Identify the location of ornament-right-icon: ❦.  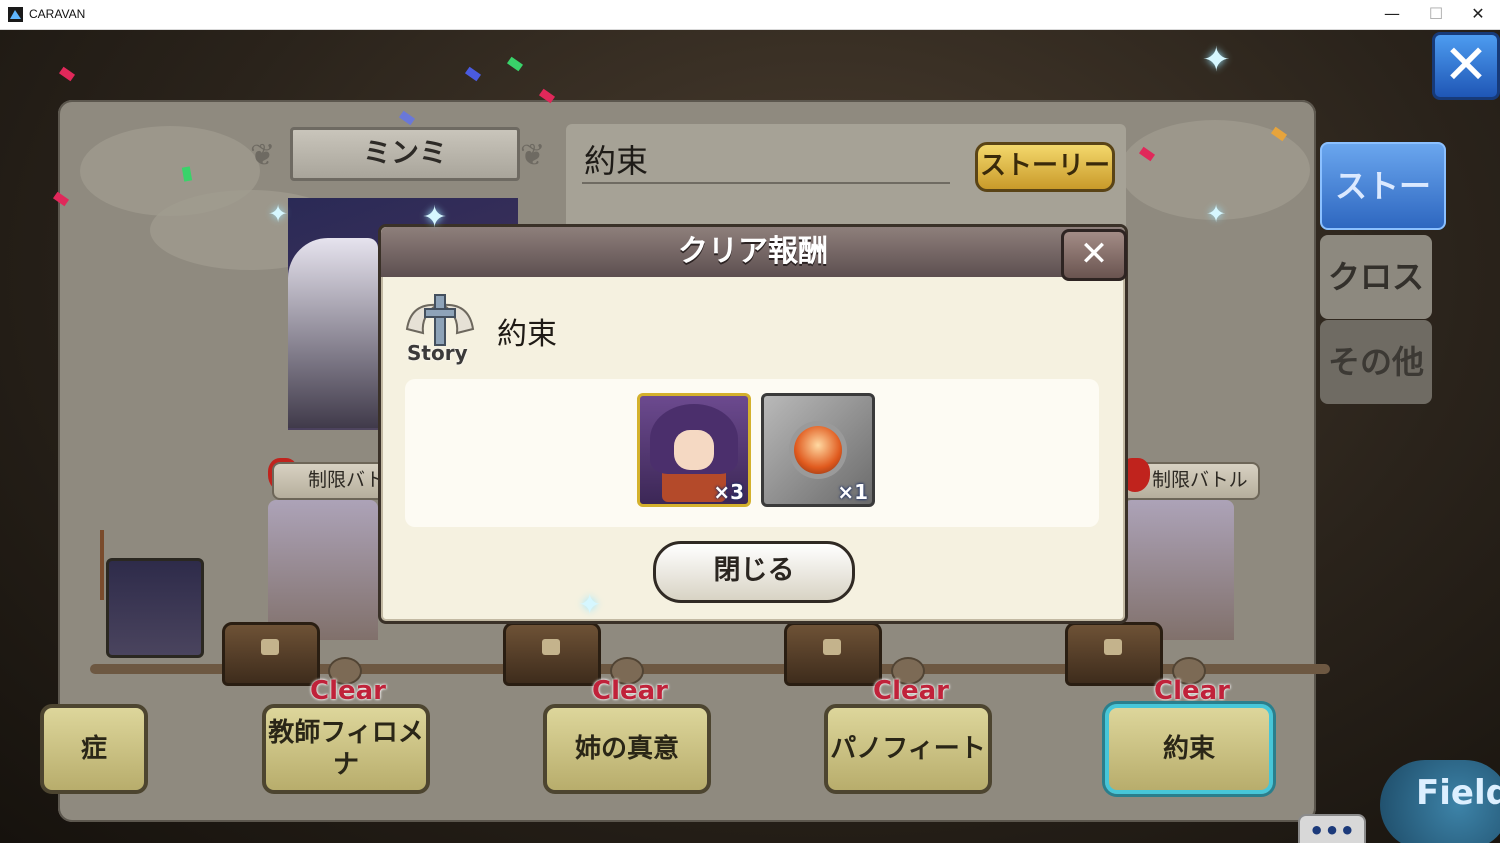
(533, 155).